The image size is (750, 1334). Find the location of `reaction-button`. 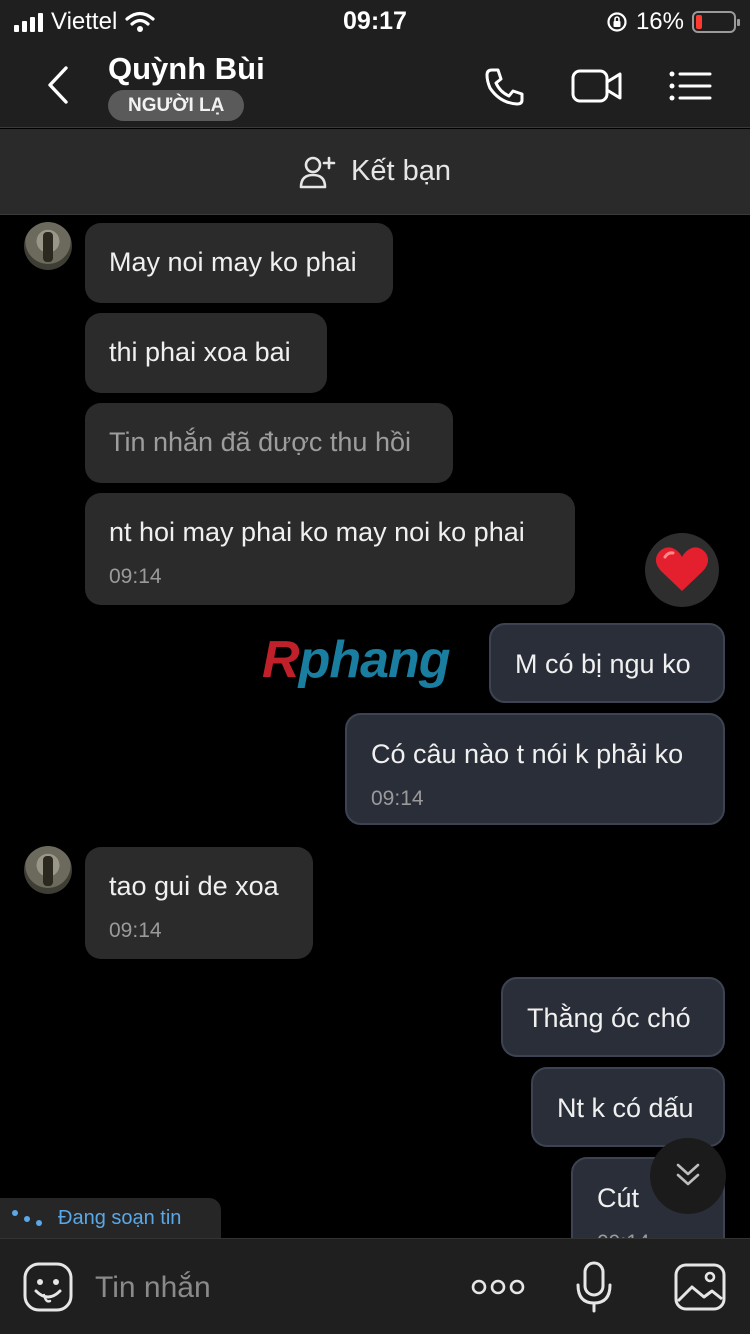

reaction-button is located at coordinates (682, 570).